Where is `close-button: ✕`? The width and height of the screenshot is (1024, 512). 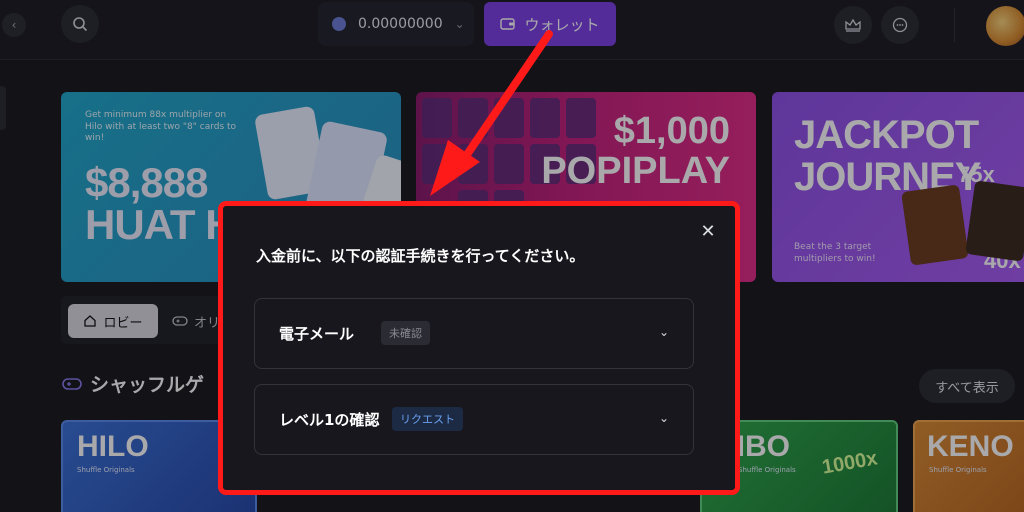
close-button: ✕ is located at coordinates (708, 231).